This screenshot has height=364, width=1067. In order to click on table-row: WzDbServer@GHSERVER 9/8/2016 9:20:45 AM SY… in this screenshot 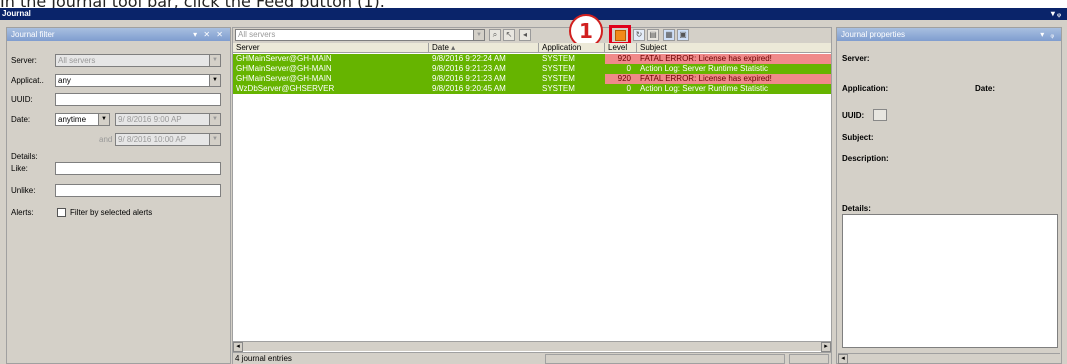, I will do `click(532, 89)`.